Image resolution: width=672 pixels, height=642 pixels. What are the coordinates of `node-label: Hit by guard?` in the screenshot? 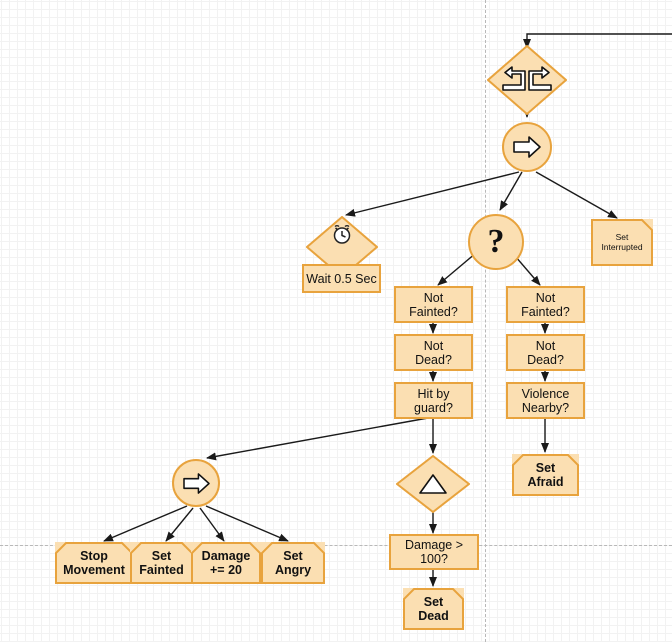 It's located at (433, 400).